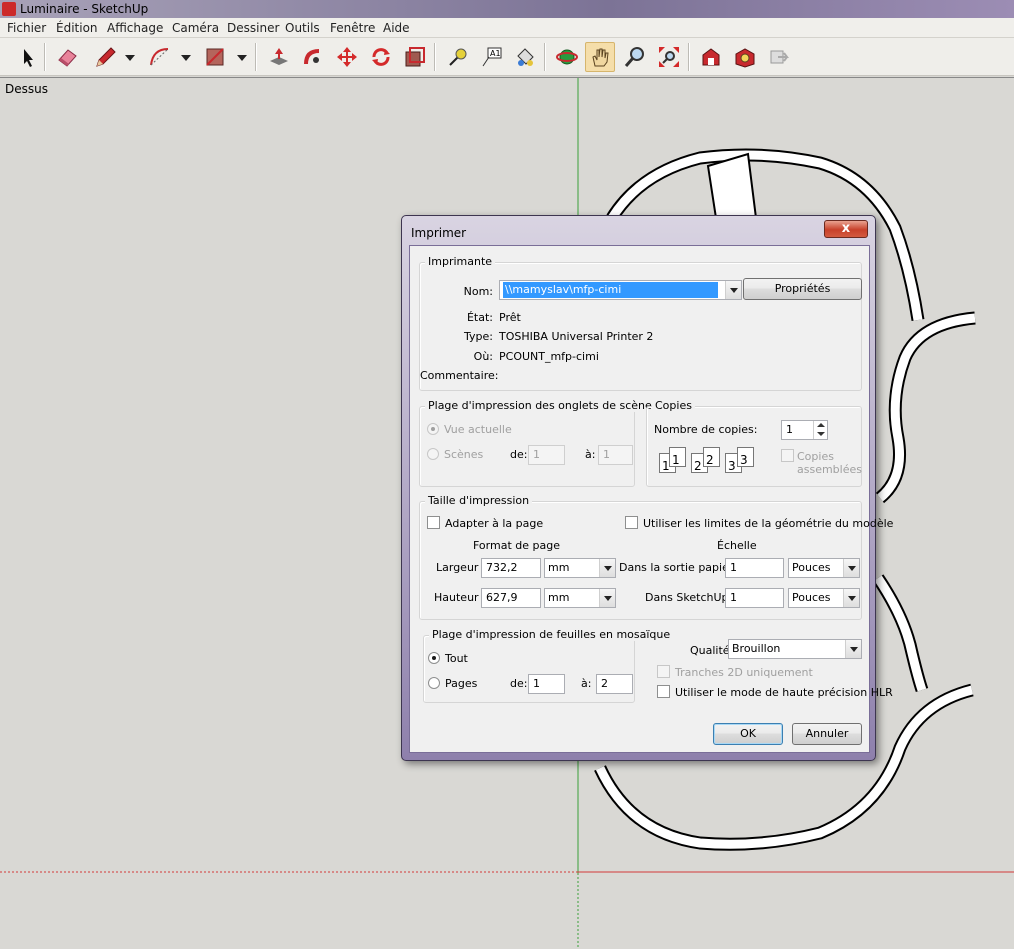 This screenshot has width=1014, height=949. What do you see at coordinates (779, 57) in the screenshot?
I see `share-icon` at bounding box center [779, 57].